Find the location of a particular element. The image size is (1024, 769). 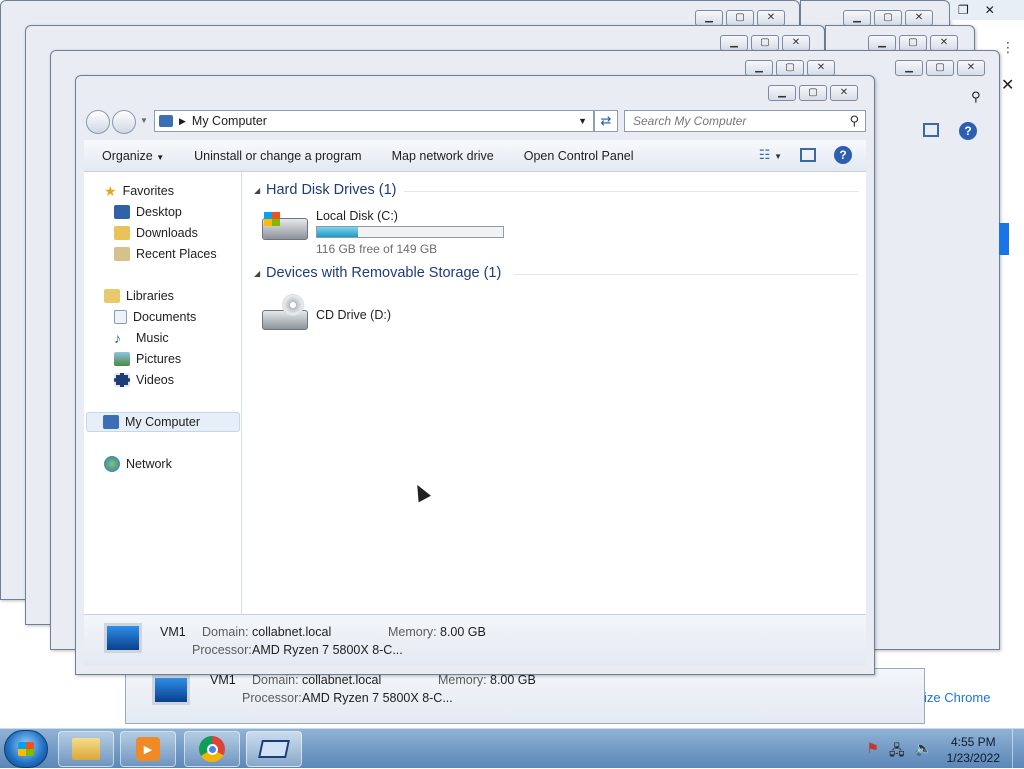

cd-drive-d is located at coordinates (286, 314).